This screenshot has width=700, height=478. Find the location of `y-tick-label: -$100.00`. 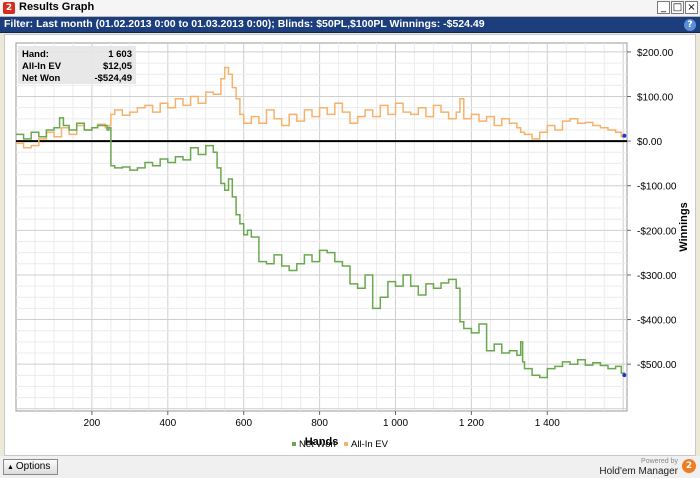

y-tick-label: -$100.00 is located at coordinates (657, 187).